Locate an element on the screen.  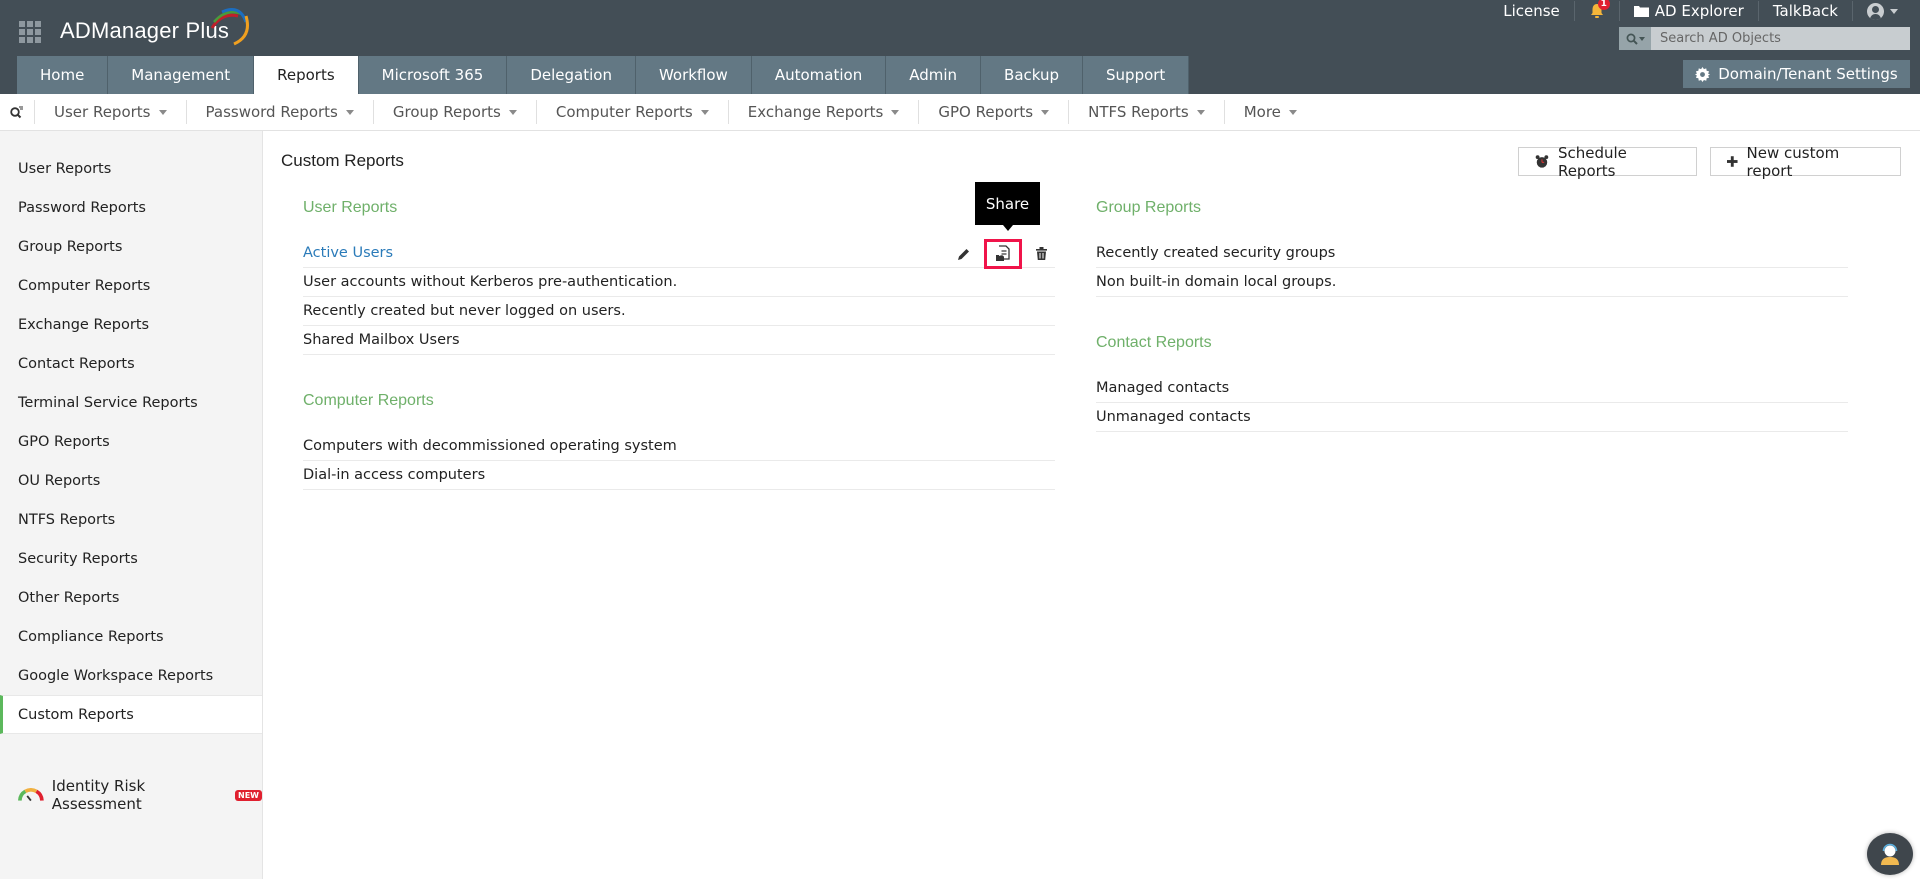
support-chat-button is located at coordinates (1890, 854).